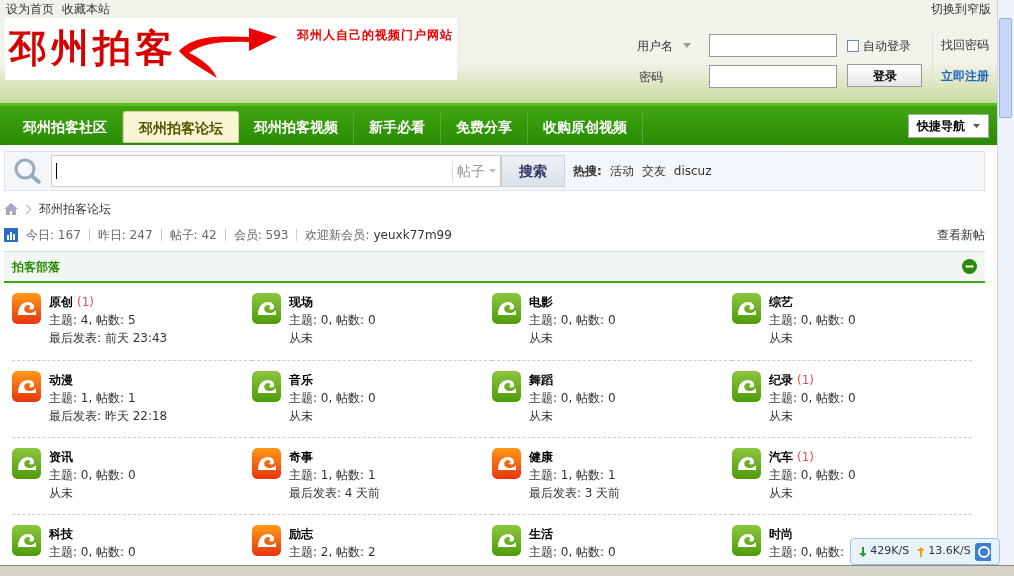 This screenshot has height=576, width=1014. What do you see at coordinates (301, 380) in the screenshot?
I see `forum-name: 音乐` at bounding box center [301, 380].